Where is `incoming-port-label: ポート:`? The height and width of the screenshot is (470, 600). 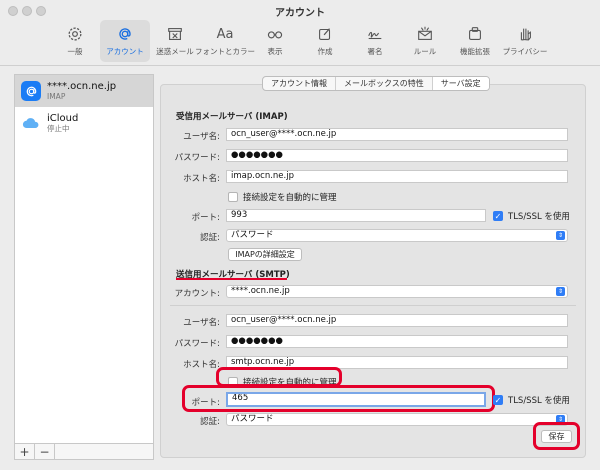
incoming-port-label: ポート: is located at coordinates (205, 218).